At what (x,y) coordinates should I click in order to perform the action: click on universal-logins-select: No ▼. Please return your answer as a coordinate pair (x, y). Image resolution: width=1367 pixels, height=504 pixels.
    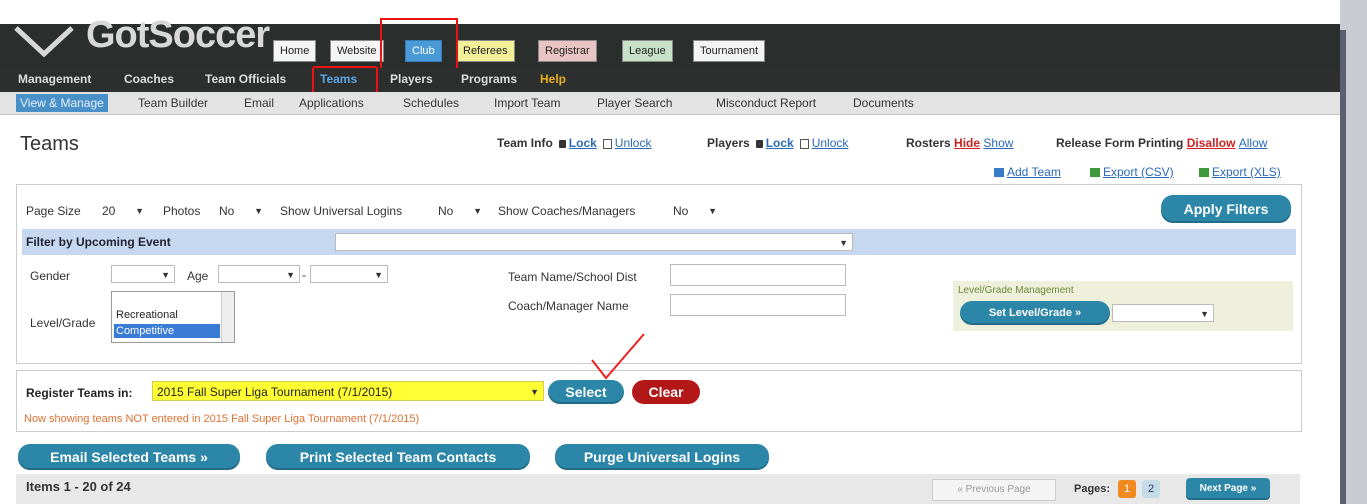
    Looking at the image, I should click on (460, 210).